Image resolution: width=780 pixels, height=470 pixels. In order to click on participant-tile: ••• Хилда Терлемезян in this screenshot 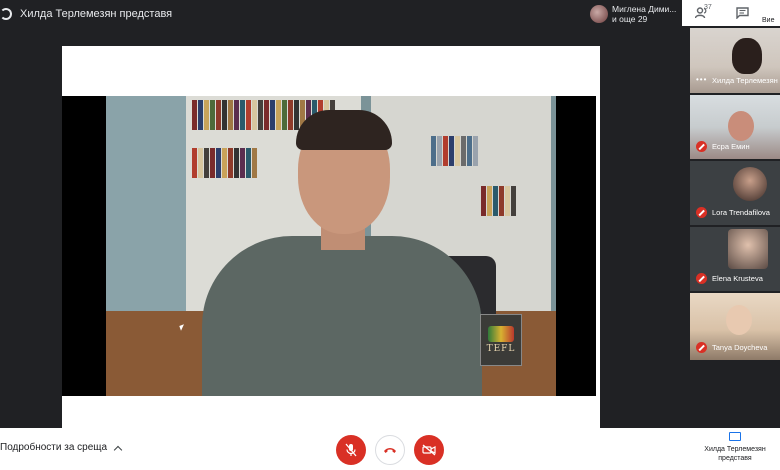, I will do `click(735, 60)`.